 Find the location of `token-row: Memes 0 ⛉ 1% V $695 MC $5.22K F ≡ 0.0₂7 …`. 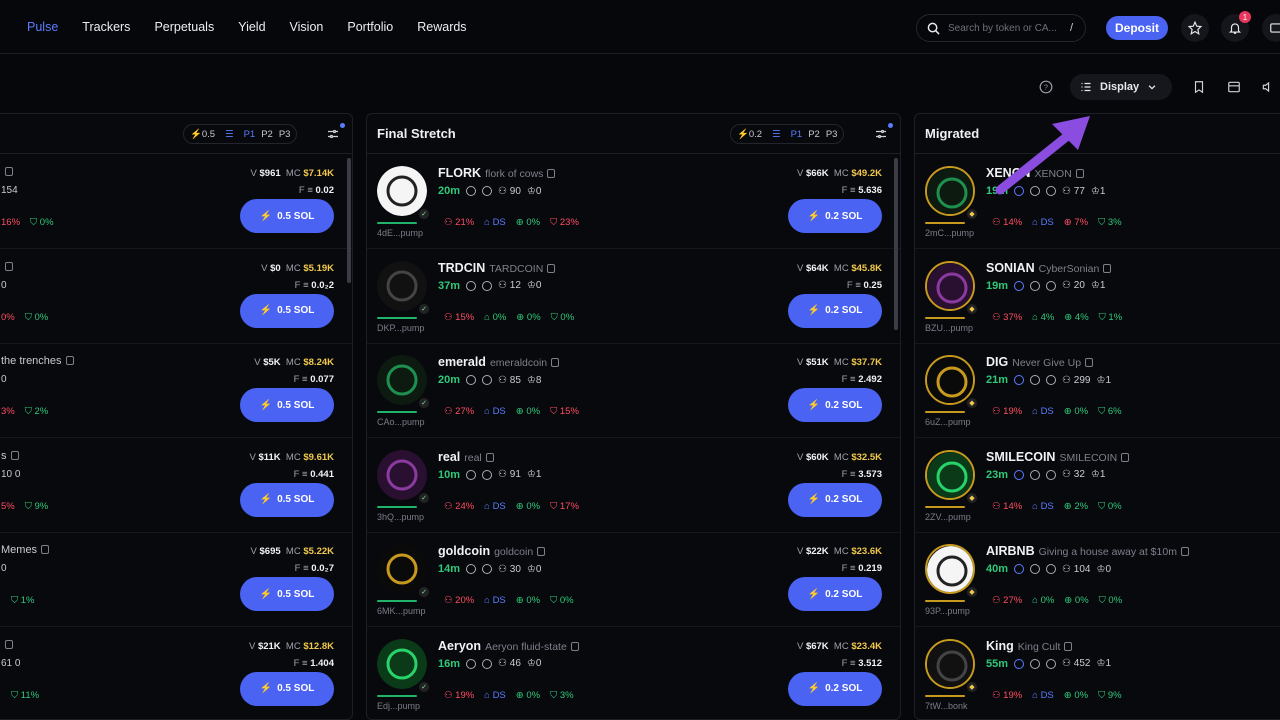

token-row: Memes 0 ⛉ 1% V $695 MC $5.22K F ≡ 0.0₂7 … is located at coordinates (176, 579).